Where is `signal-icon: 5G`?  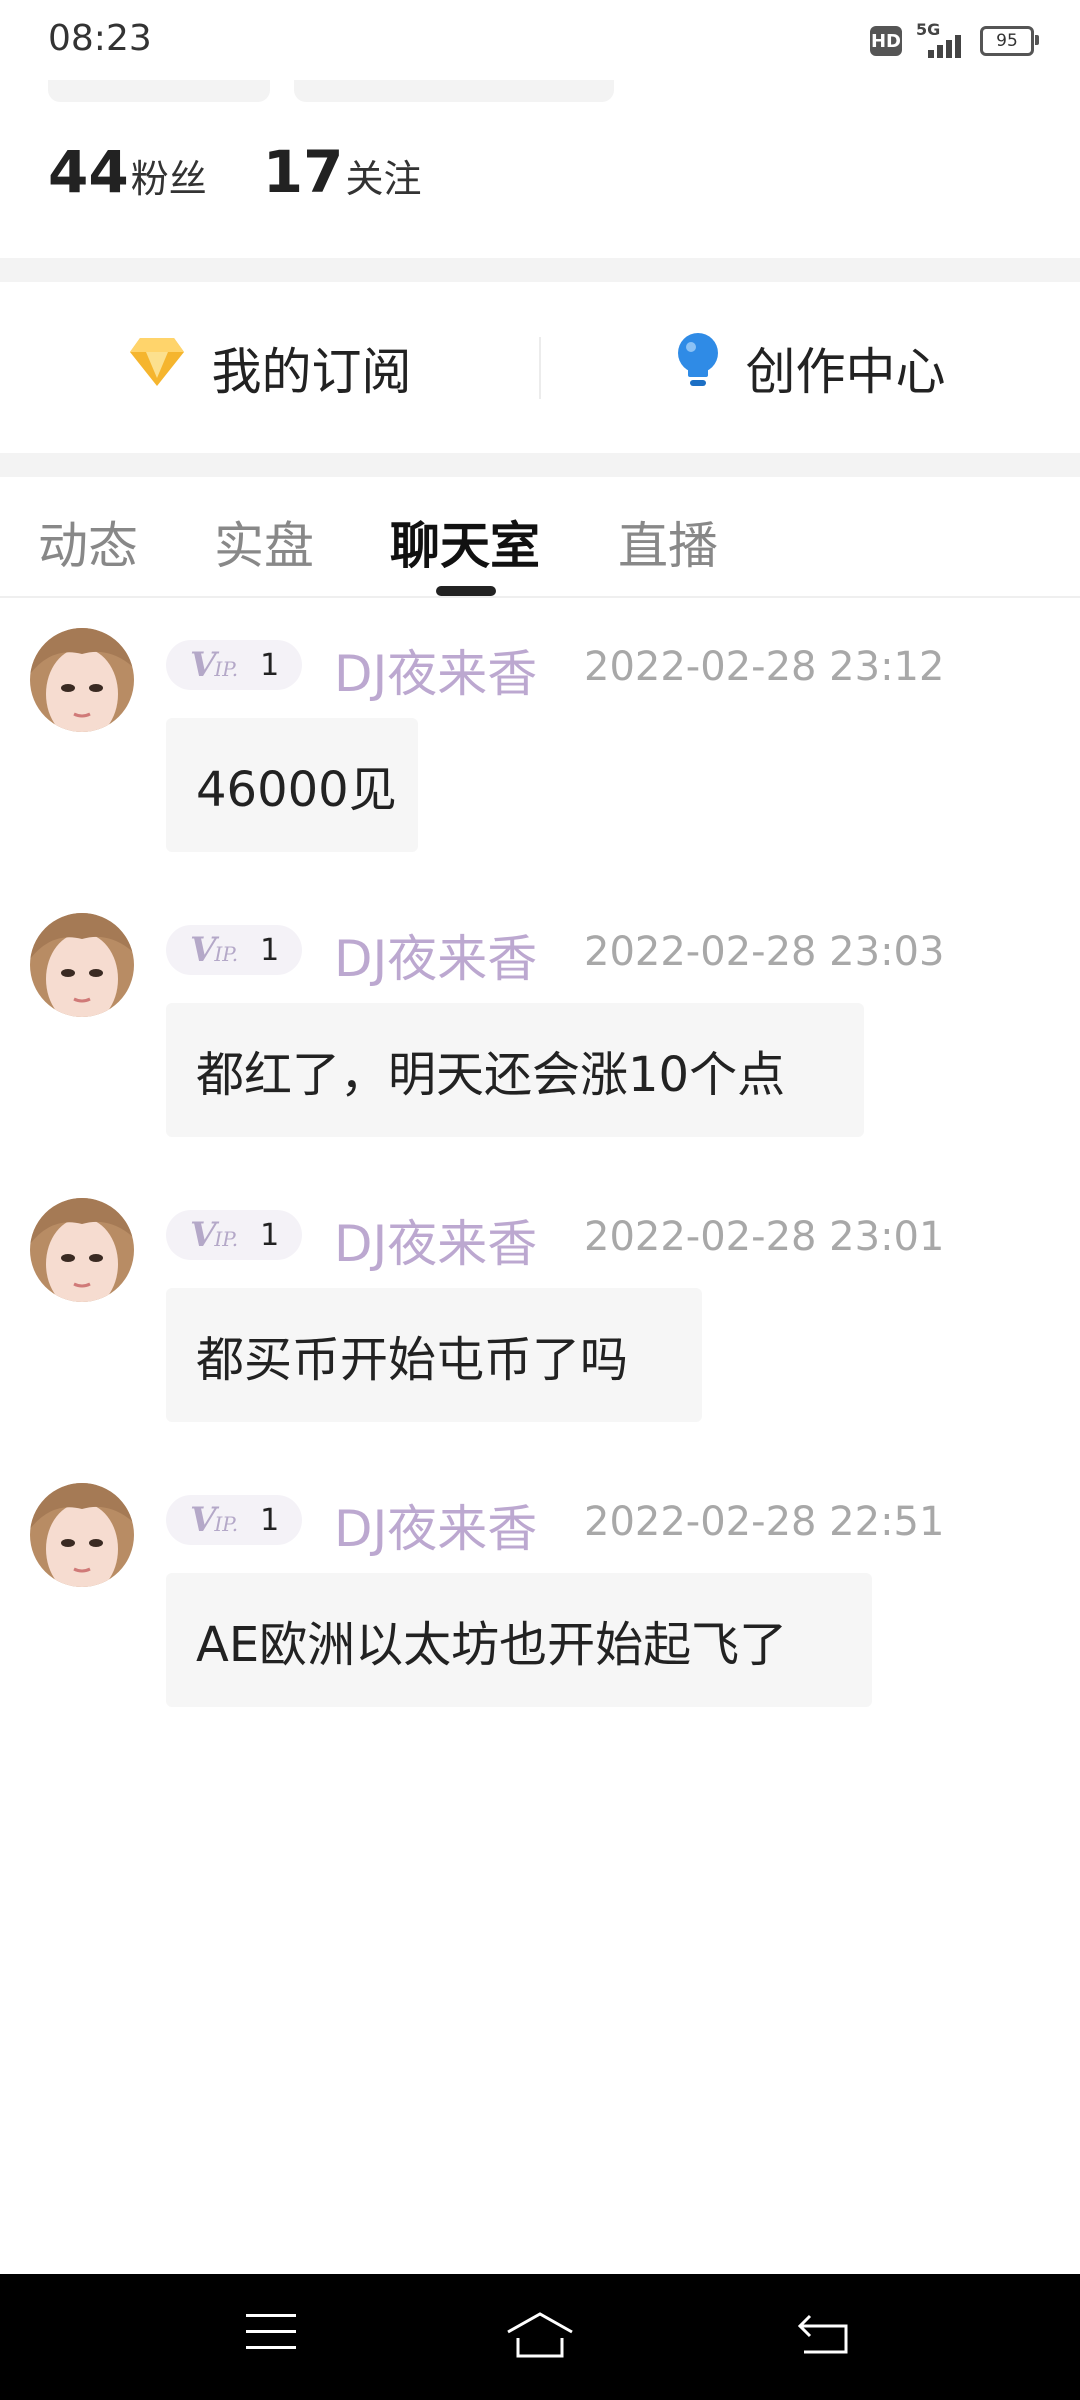 signal-icon: 5G is located at coordinates (941, 39).